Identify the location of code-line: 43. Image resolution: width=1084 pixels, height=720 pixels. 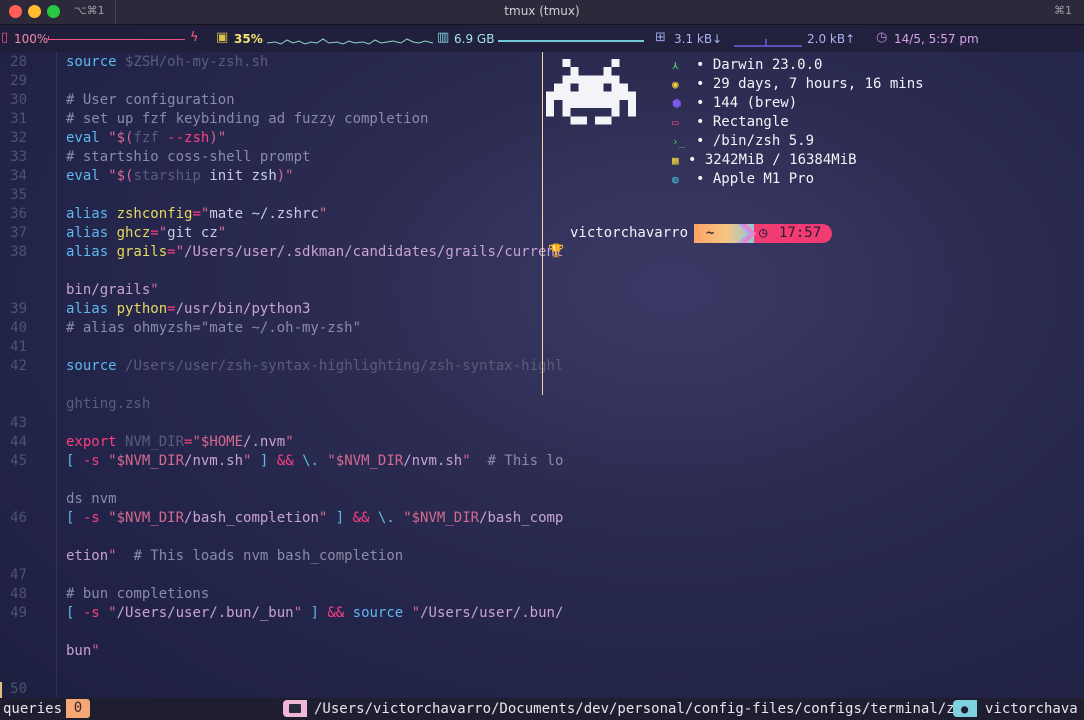
(271, 423).